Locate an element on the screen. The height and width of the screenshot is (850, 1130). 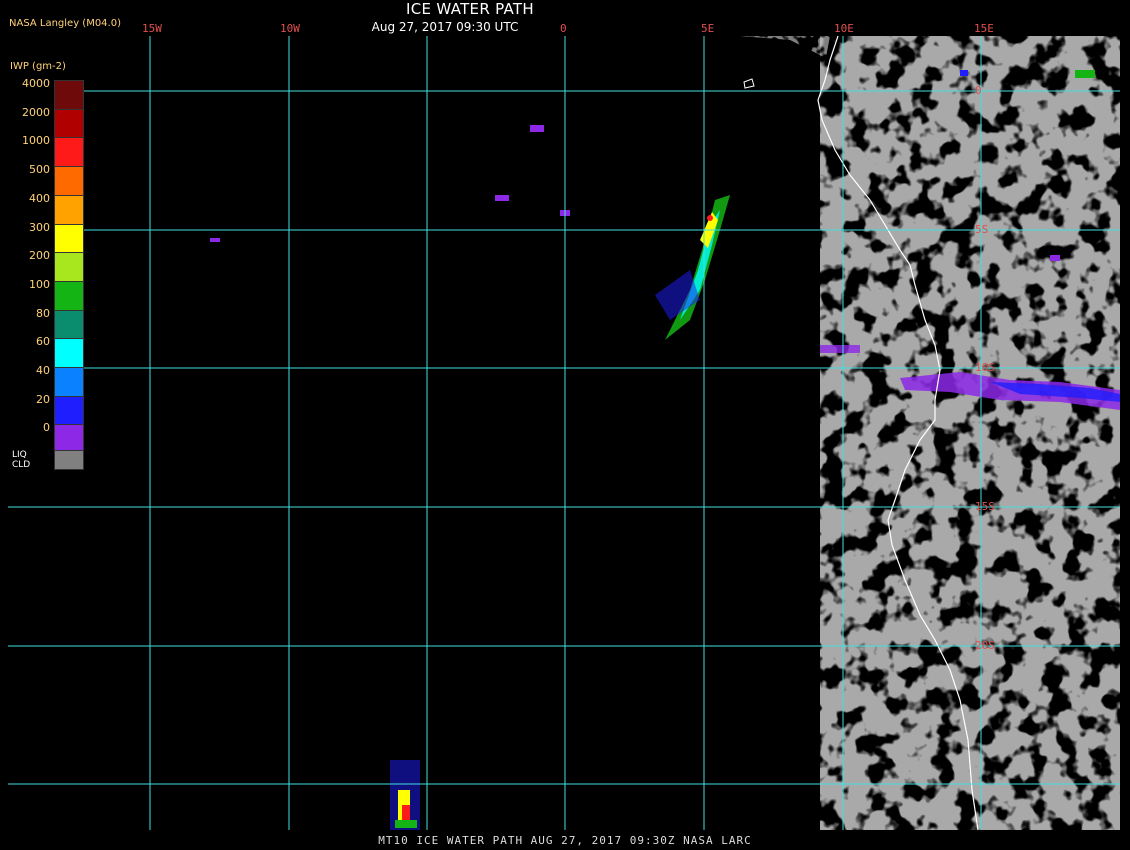
legend-liq-swatch is located at coordinates (69, 460).